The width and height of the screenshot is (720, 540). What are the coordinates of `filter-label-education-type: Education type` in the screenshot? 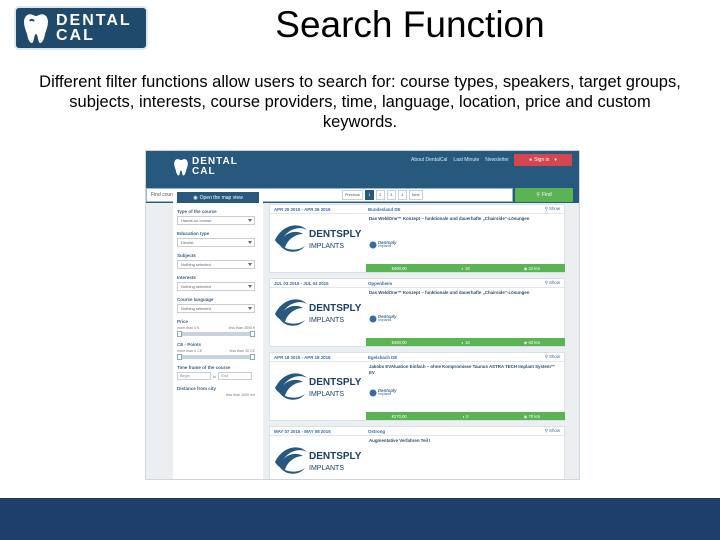 It's located at (193, 233).